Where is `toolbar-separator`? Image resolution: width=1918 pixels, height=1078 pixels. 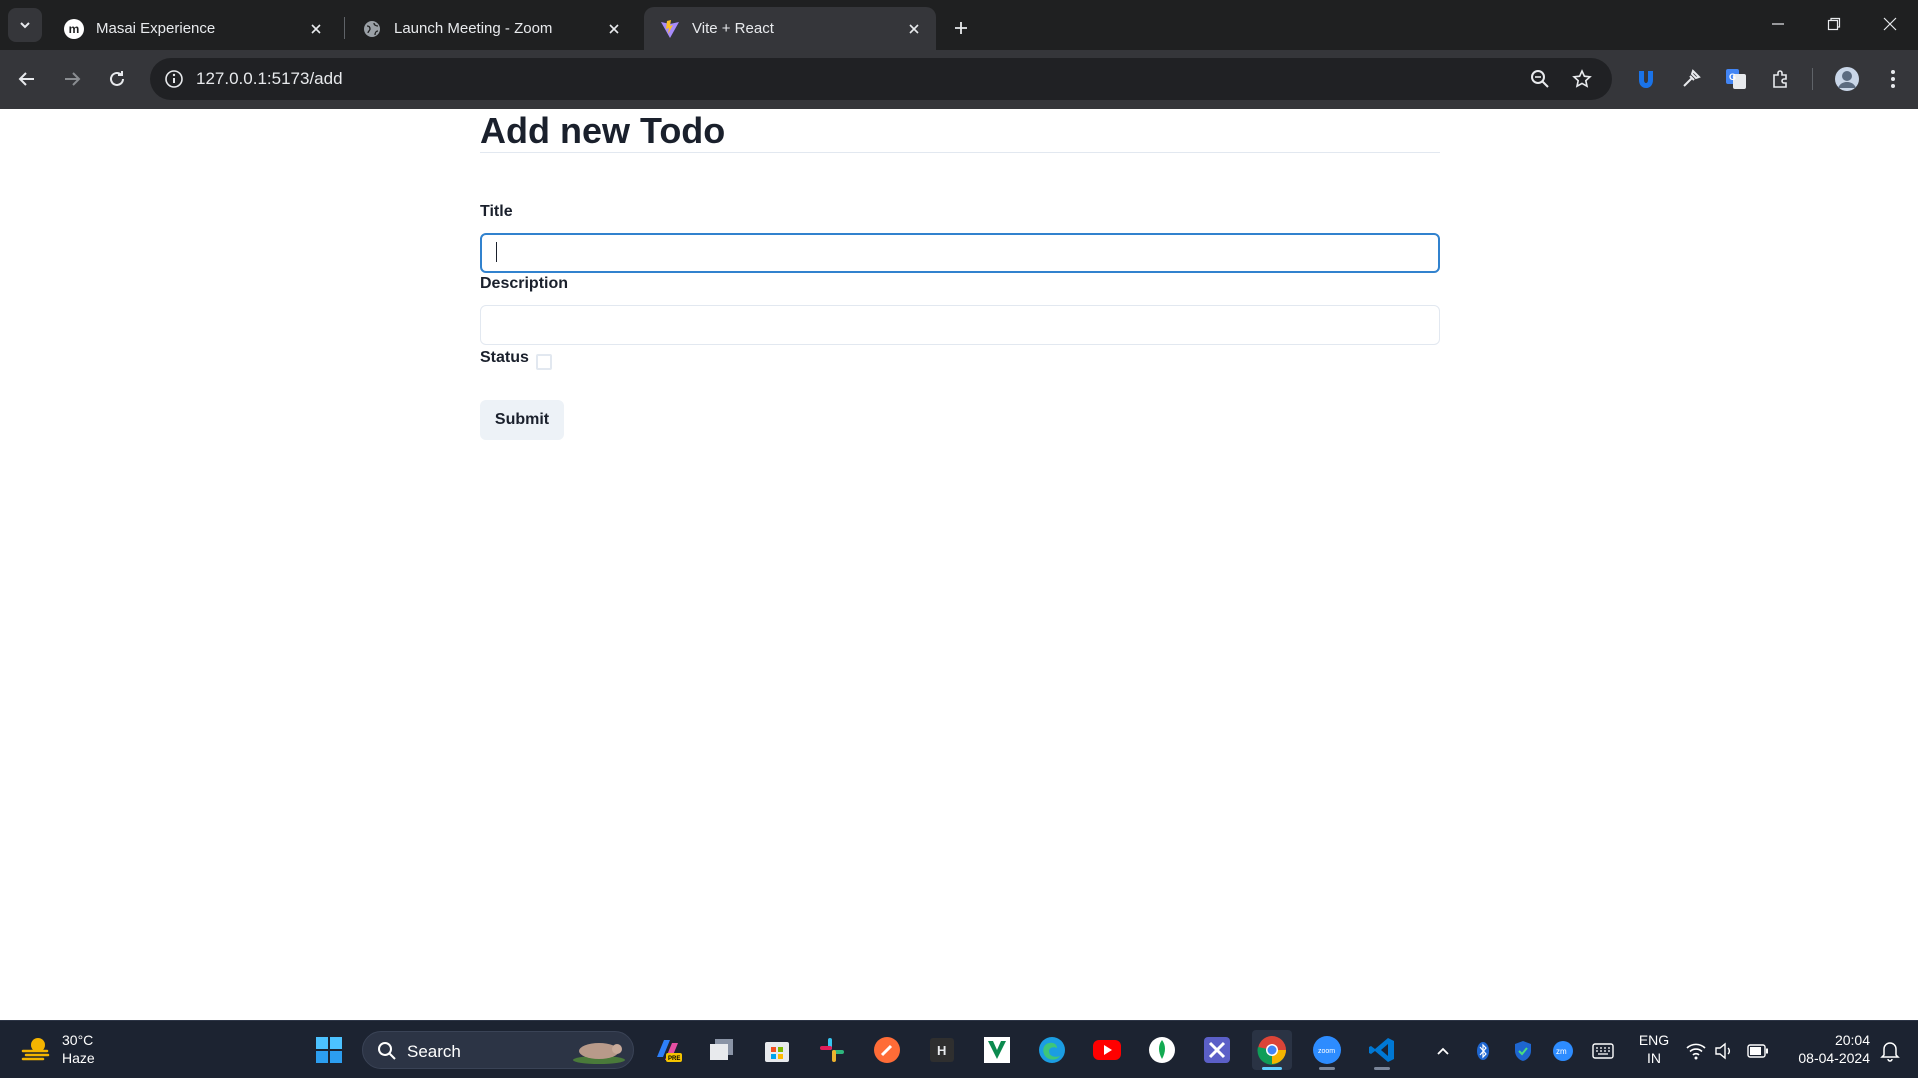 toolbar-separator is located at coordinates (1812, 79).